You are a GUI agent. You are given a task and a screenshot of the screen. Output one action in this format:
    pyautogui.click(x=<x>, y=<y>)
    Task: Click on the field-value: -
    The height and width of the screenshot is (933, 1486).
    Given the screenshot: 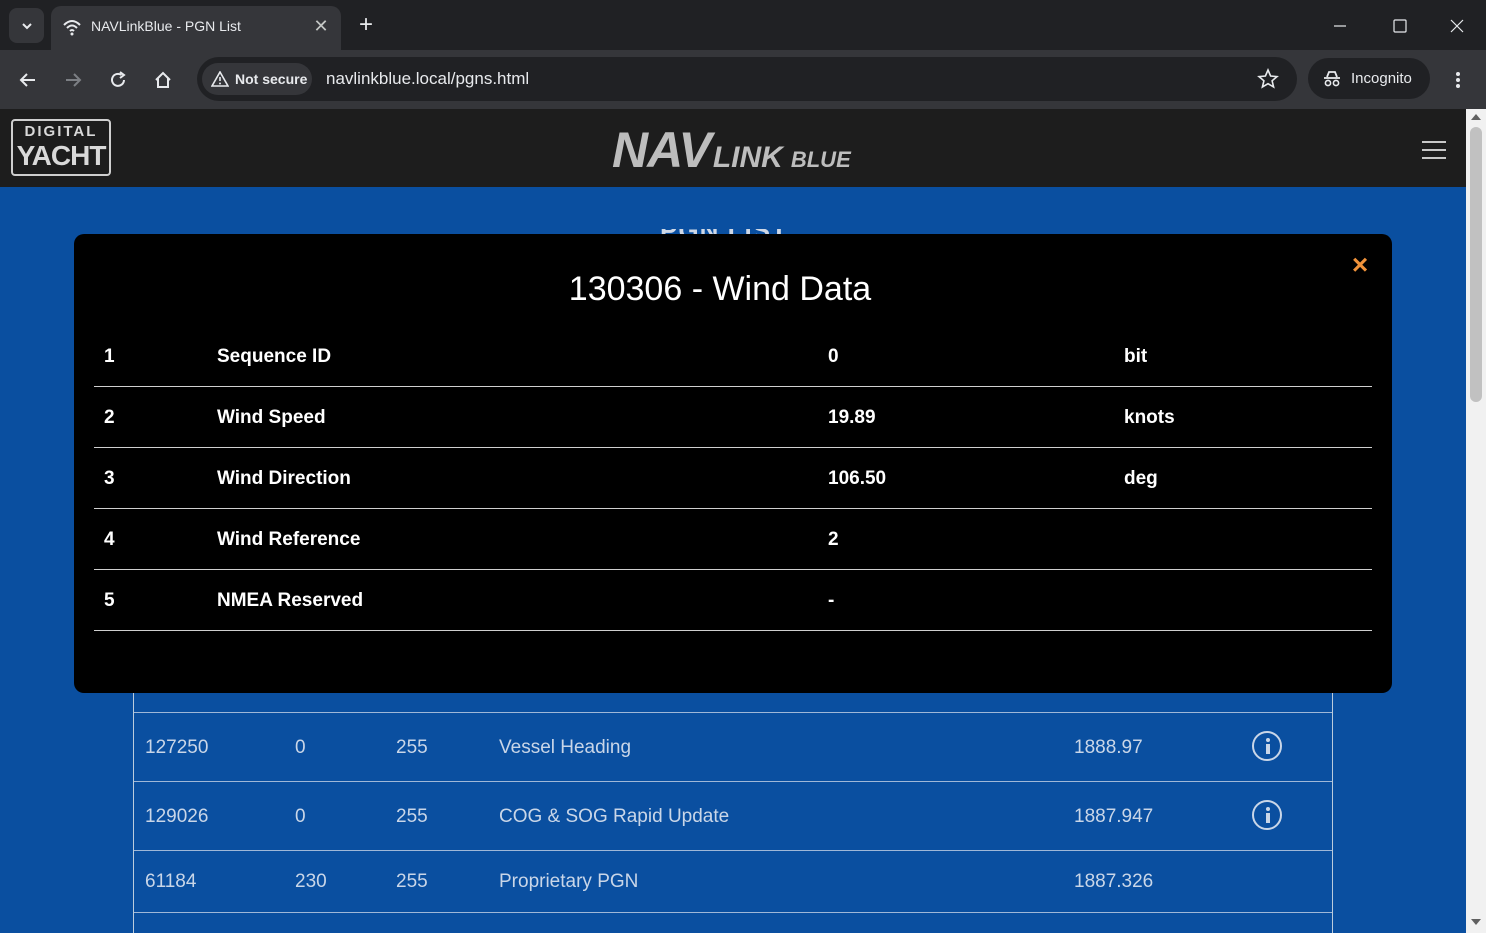 What is the action you would take?
    pyautogui.click(x=831, y=600)
    